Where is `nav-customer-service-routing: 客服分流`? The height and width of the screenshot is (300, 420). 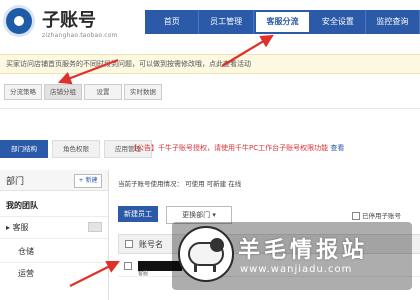 nav-customer-service-routing: 客服分流 is located at coordinates (282, 22).